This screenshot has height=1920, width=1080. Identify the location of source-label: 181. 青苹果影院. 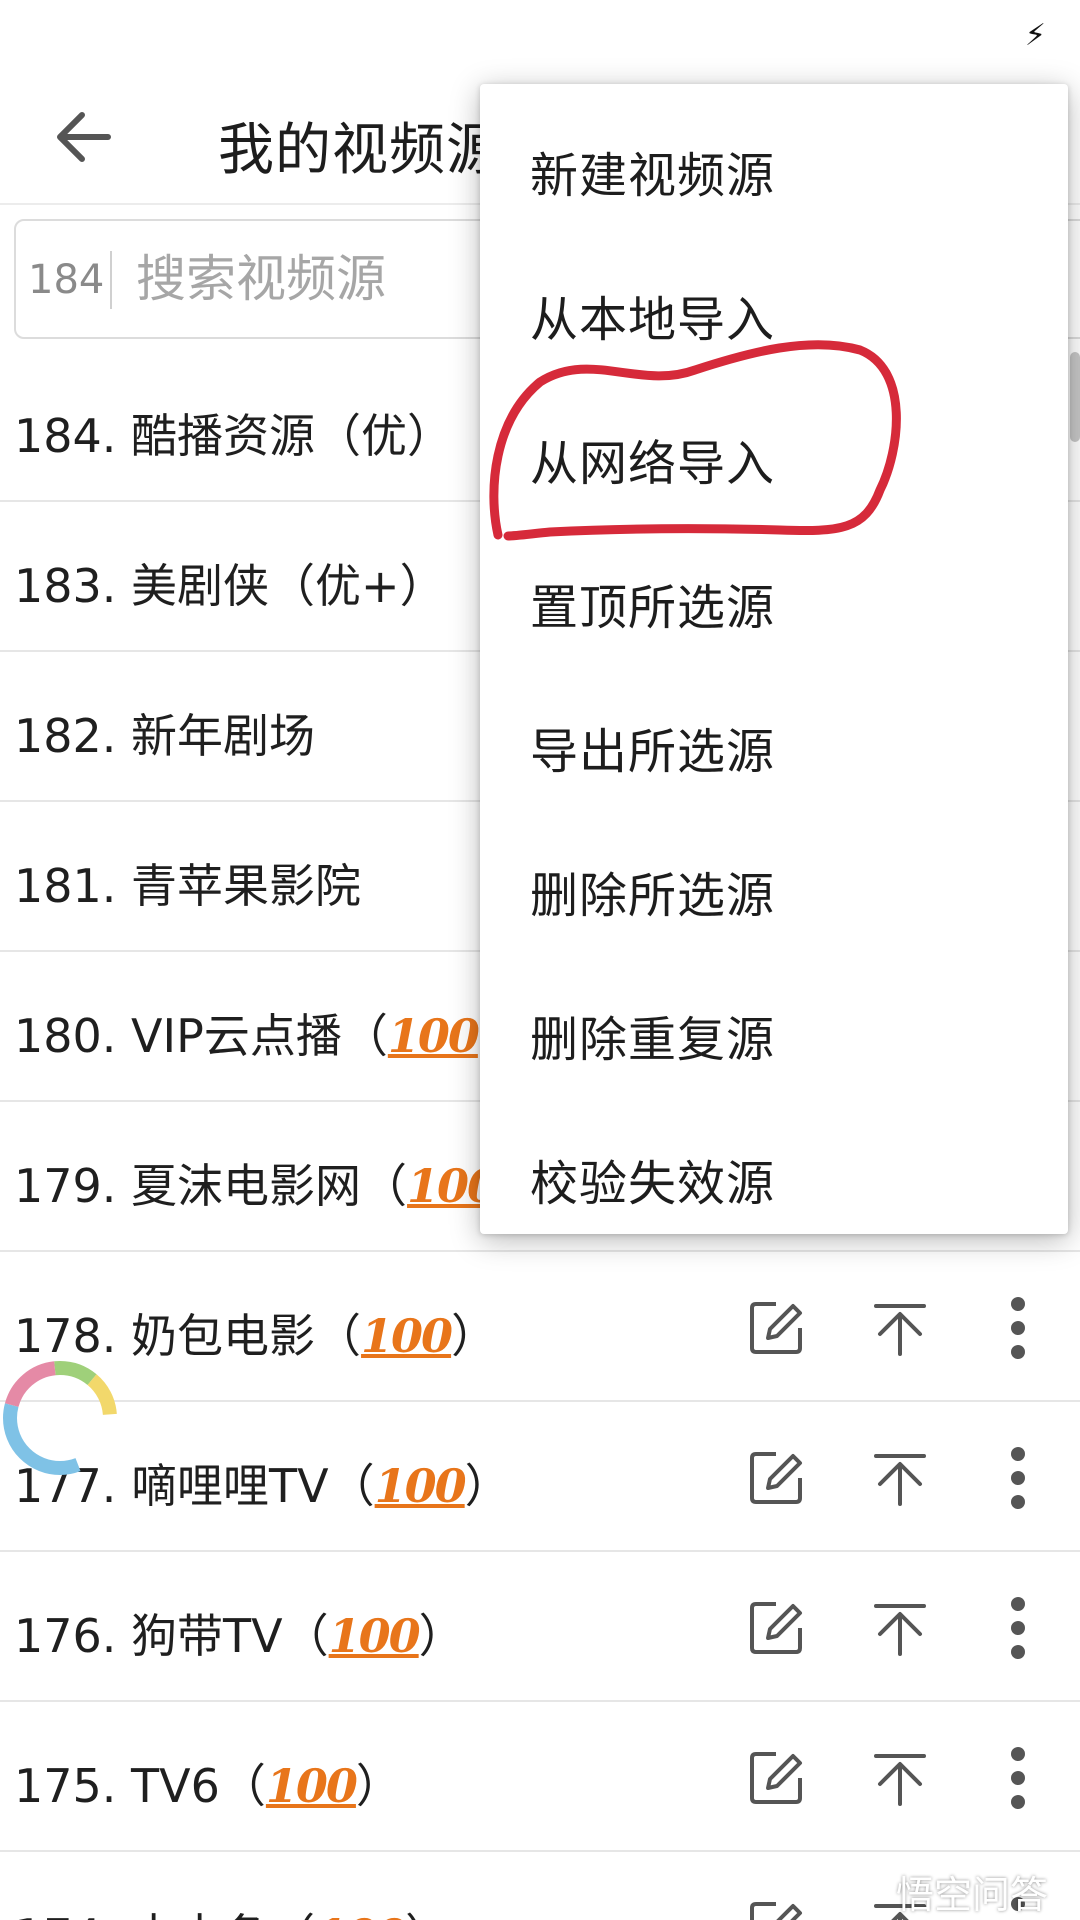
(187, 883).